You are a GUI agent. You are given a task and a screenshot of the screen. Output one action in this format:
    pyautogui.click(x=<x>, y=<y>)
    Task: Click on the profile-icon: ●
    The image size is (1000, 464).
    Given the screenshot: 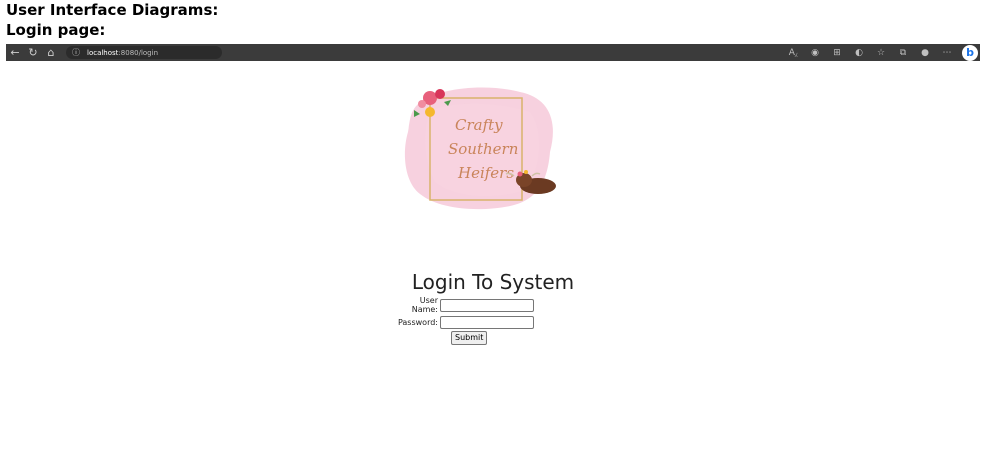 What is the action you would take?
    pyautogui.click(x=925, y=53)
    